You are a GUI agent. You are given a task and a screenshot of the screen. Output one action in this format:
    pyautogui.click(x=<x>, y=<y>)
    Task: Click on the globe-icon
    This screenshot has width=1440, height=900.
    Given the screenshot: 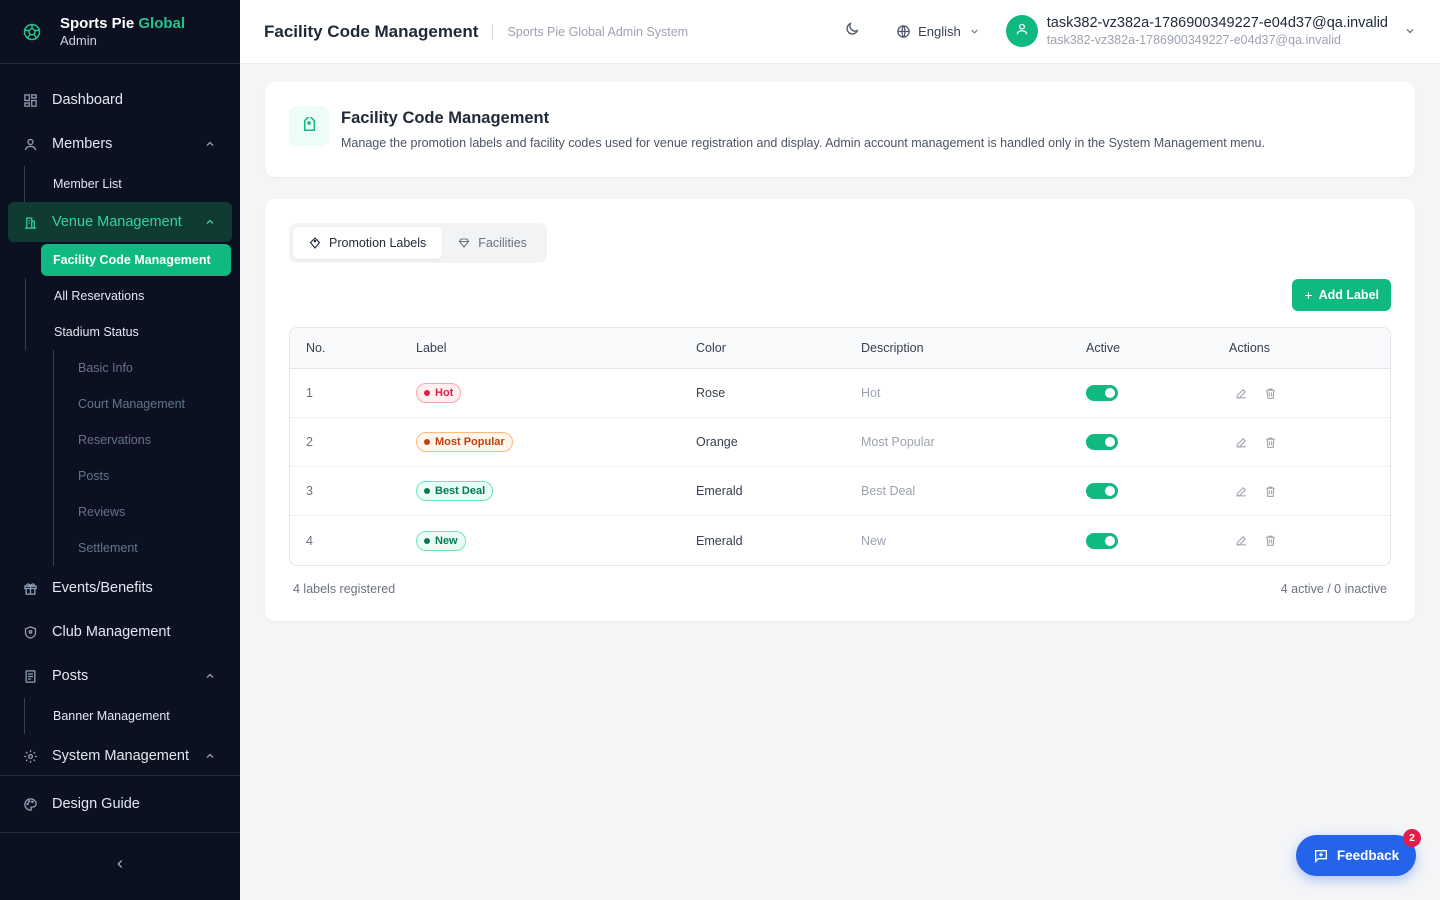 What is the action you would take?
    pyautogui.click(x=903, y=31)
    